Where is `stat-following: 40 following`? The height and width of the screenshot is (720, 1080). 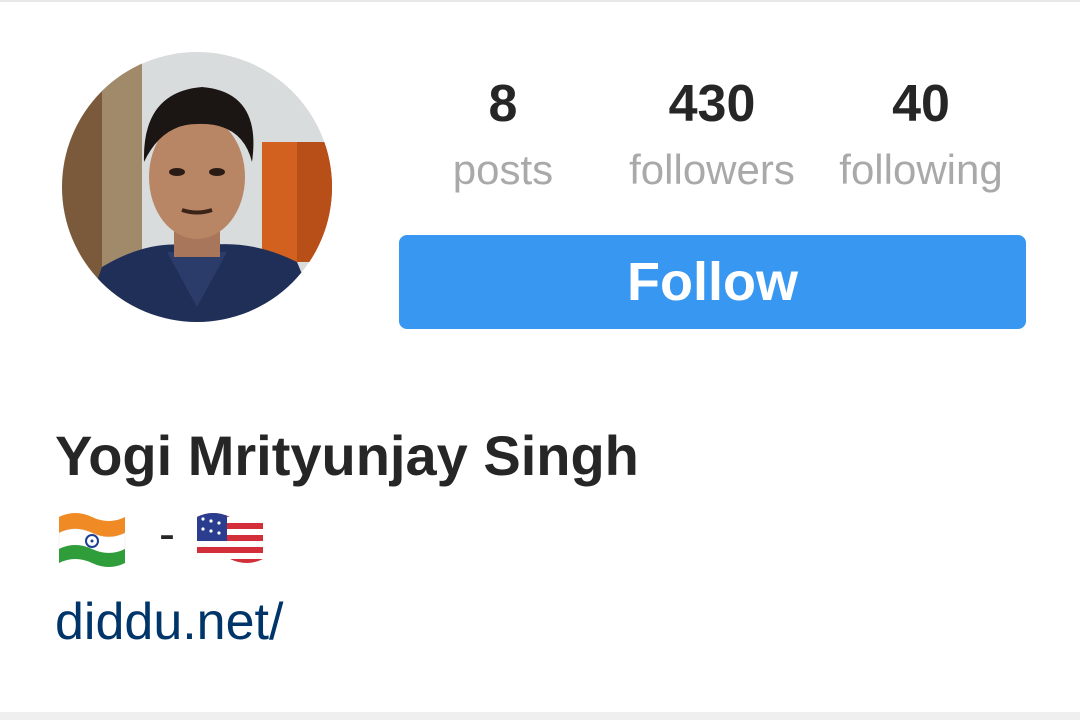
stat-following: 40 following is located at coordinates (921, 134).